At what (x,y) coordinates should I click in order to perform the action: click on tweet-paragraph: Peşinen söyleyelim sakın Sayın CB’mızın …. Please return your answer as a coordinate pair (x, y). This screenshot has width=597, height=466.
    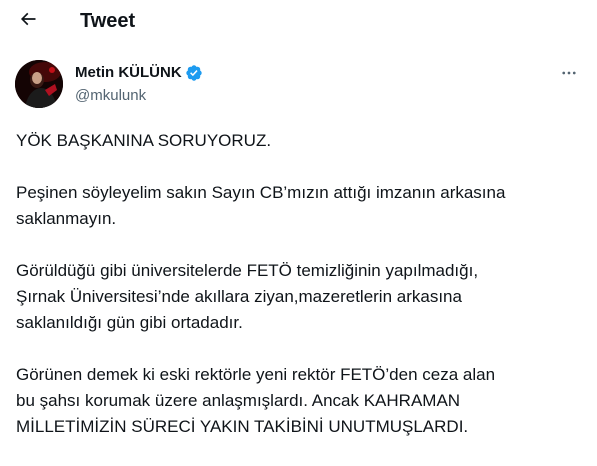
    Looking at the image, I should click on (261, 205).